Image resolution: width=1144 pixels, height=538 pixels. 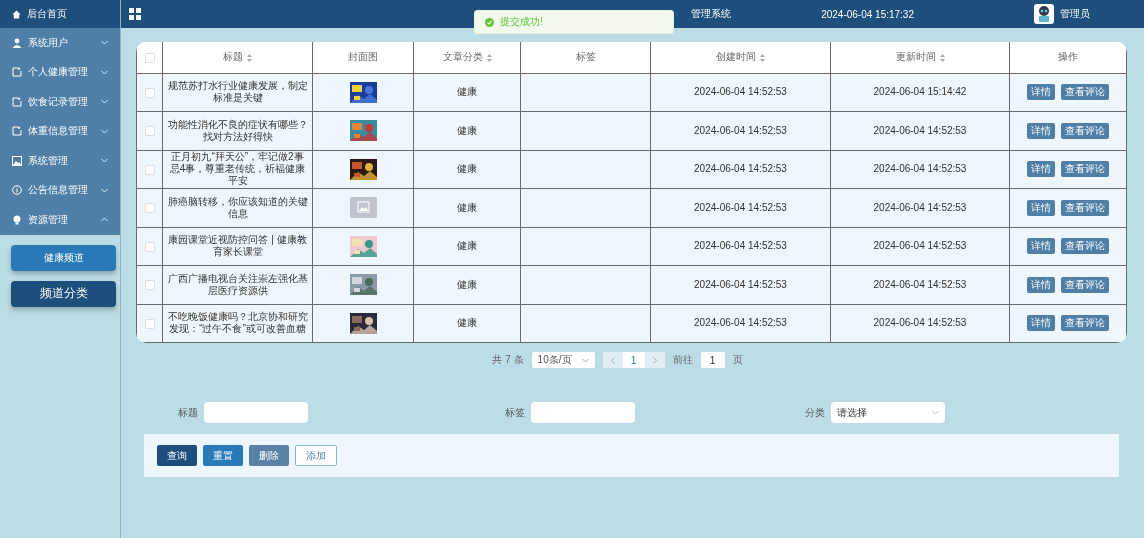 What do you see at coordinates (60, 220) in the screenshot?
I see `sidebar-item: 资源管理` at bounding box center [60, 220].